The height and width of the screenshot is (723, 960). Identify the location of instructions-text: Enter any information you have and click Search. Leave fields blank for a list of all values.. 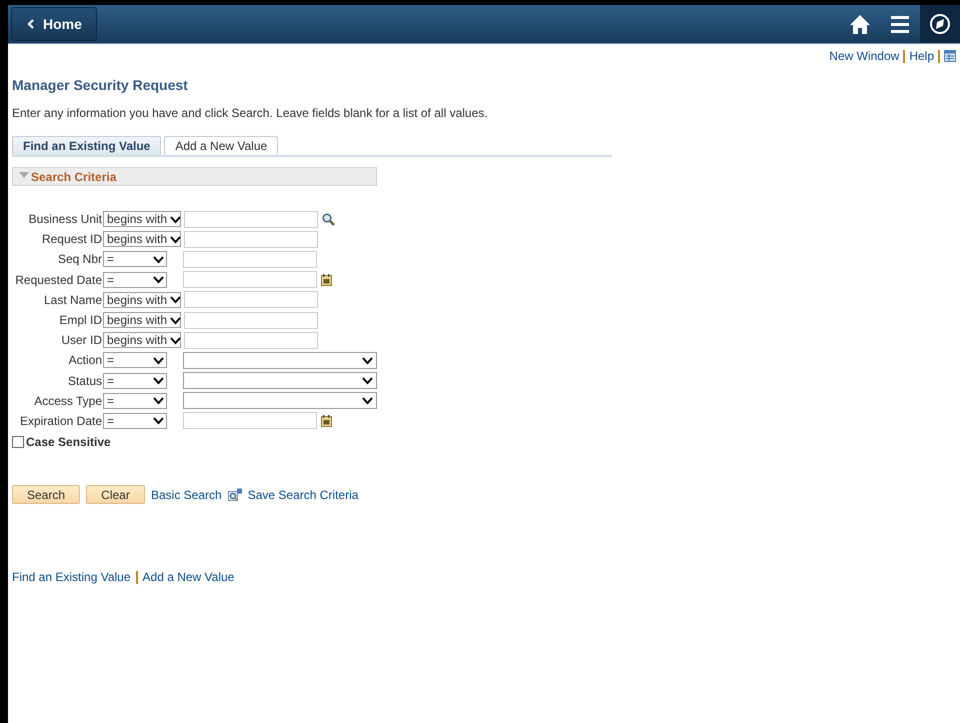
(250, 113).